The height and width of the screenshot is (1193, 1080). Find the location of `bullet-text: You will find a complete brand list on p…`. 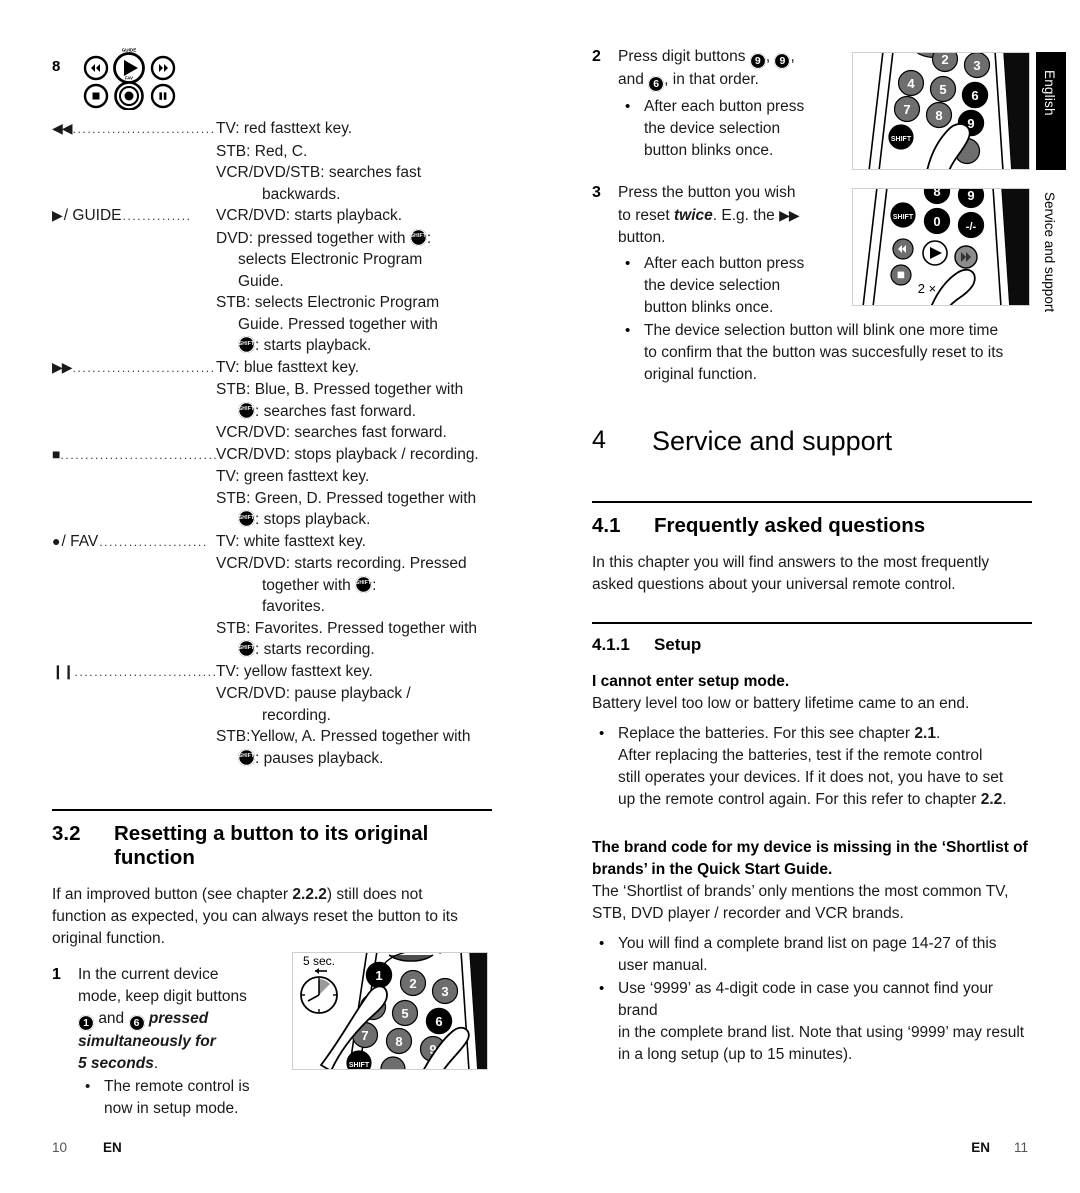

bullet-text: You will find a complete brand list on p… is located at coordinates (825, 955).